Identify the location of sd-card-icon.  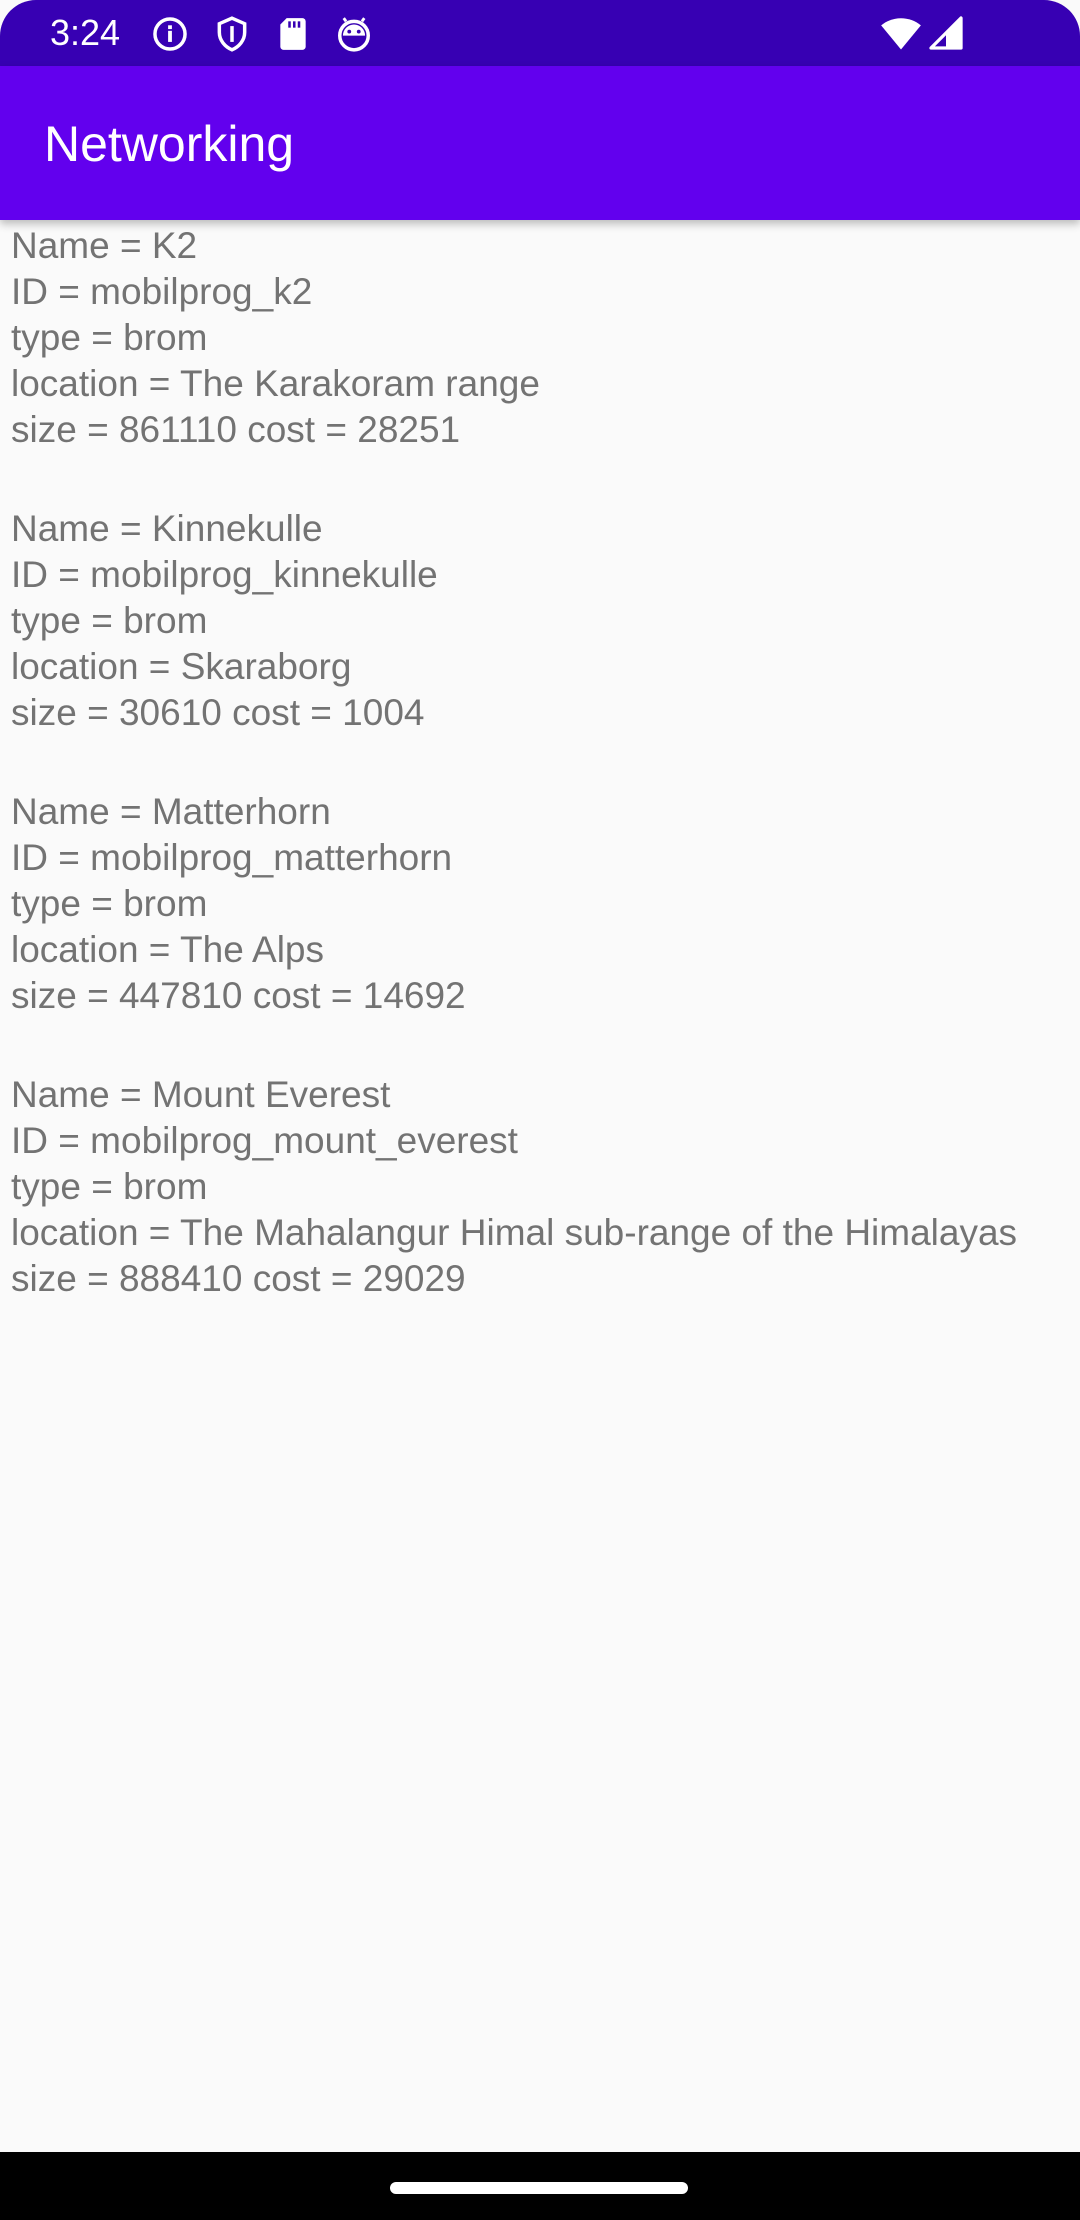
(293, 34).